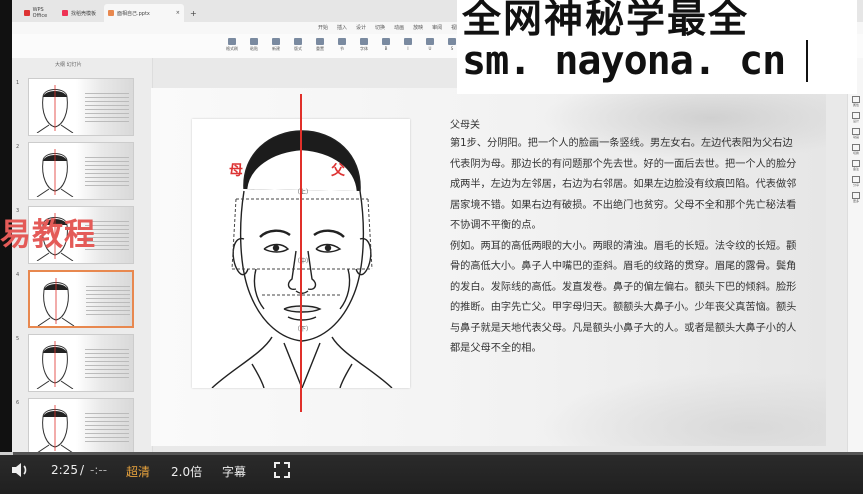 Image resolution: width=863 pixels, height=494 pixels. What do you see at coordinates (342, 27) in the screenshot?
I see `menu-item: 插入` at bounding box center [342, 27].